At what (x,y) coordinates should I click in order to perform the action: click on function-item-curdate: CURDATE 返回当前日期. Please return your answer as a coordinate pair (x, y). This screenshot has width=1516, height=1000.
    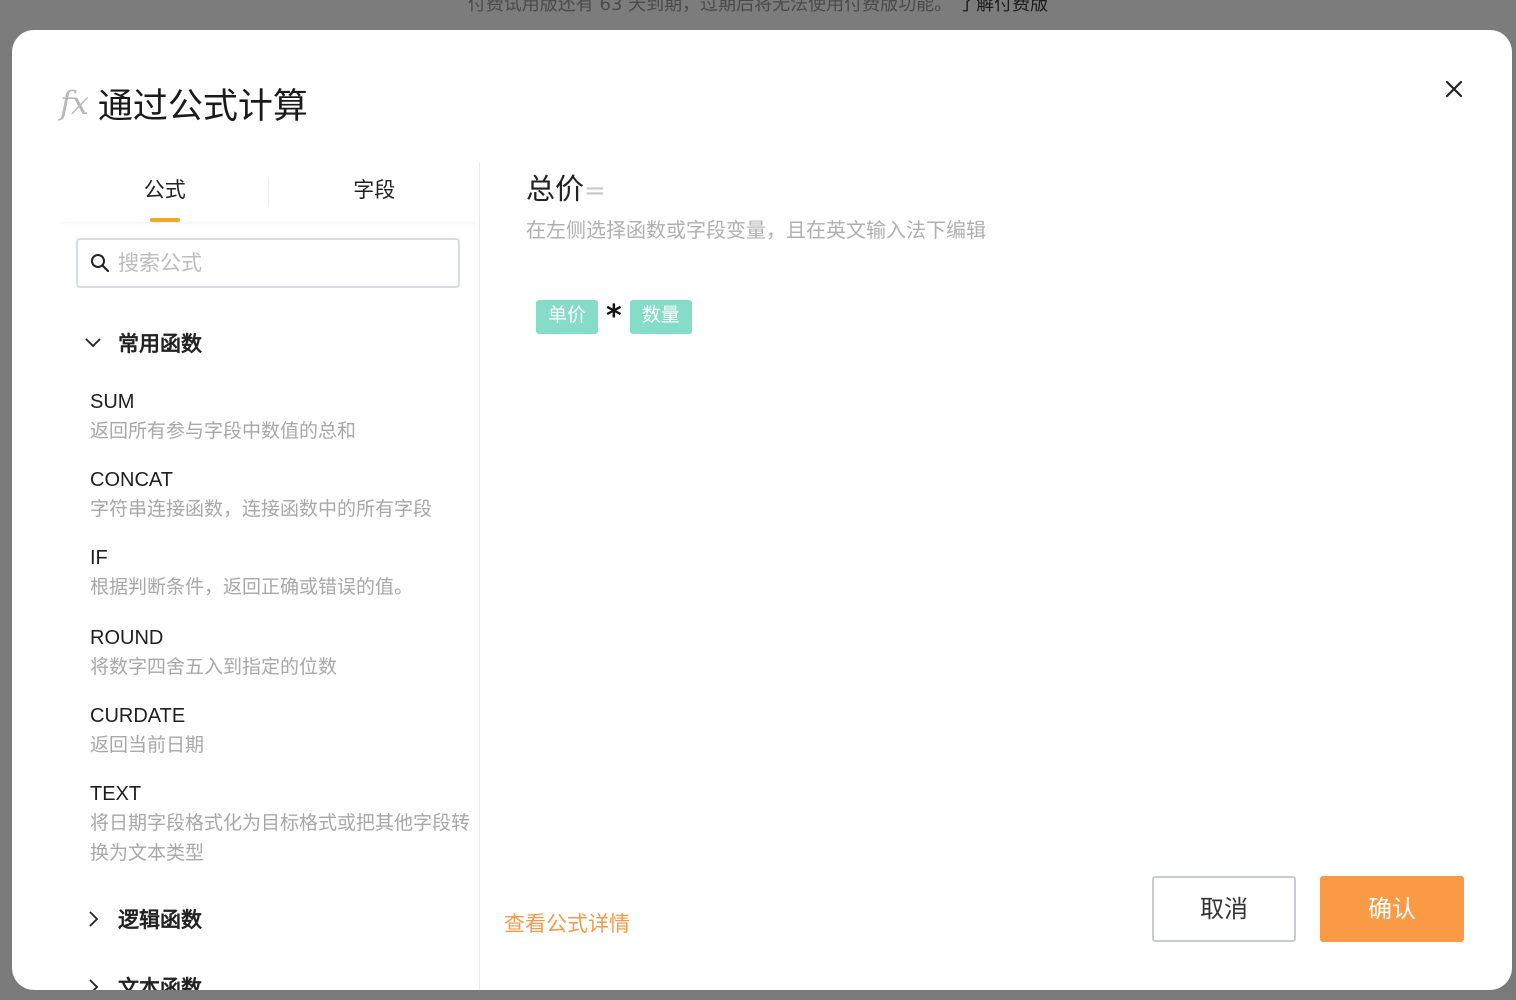
    Looking at the image, I should click on (280, 741).